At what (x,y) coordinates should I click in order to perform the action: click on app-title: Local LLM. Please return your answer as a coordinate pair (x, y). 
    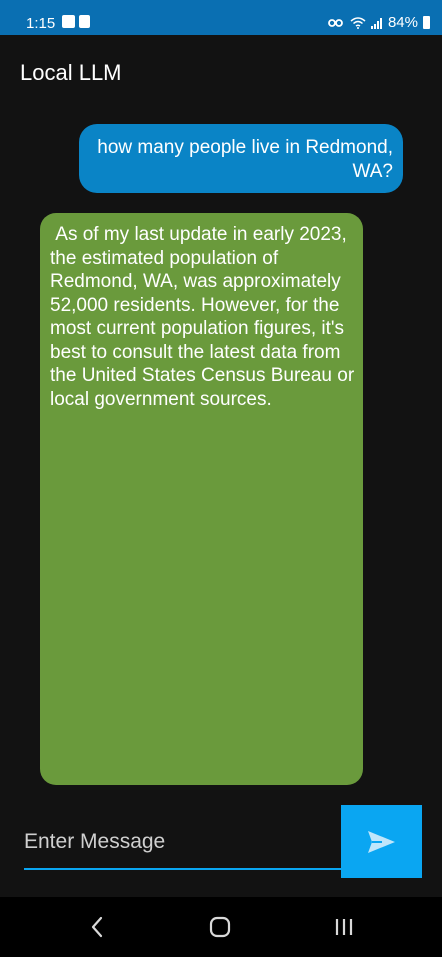
    Looking at the image, I should click on (71, 72).